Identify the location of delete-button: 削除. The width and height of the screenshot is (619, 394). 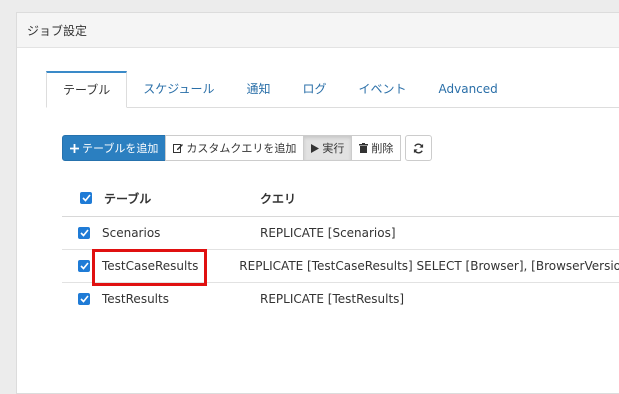
(376, 148).